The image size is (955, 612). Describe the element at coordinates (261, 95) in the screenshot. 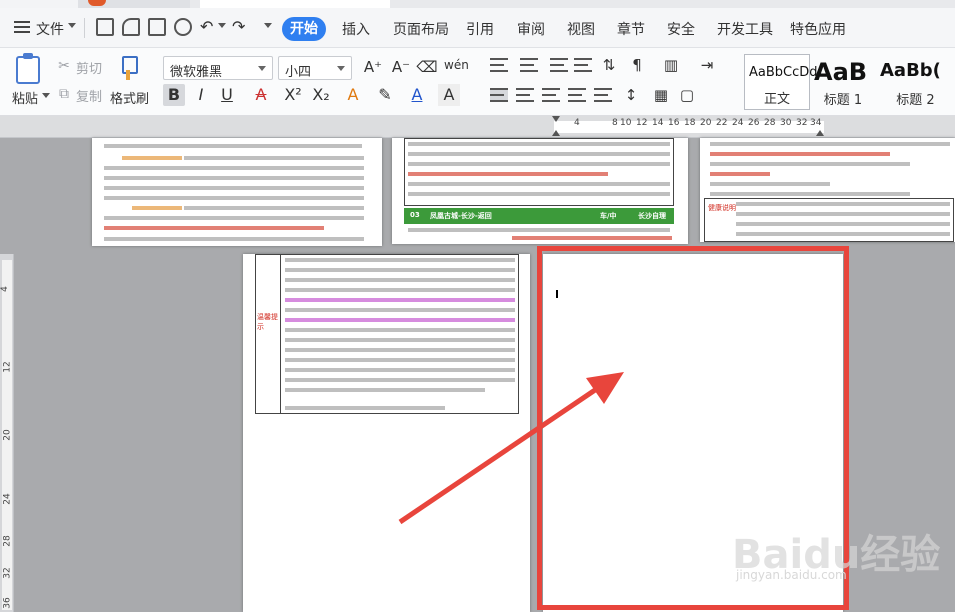

I see `strikethrough-icon: A` at that location.